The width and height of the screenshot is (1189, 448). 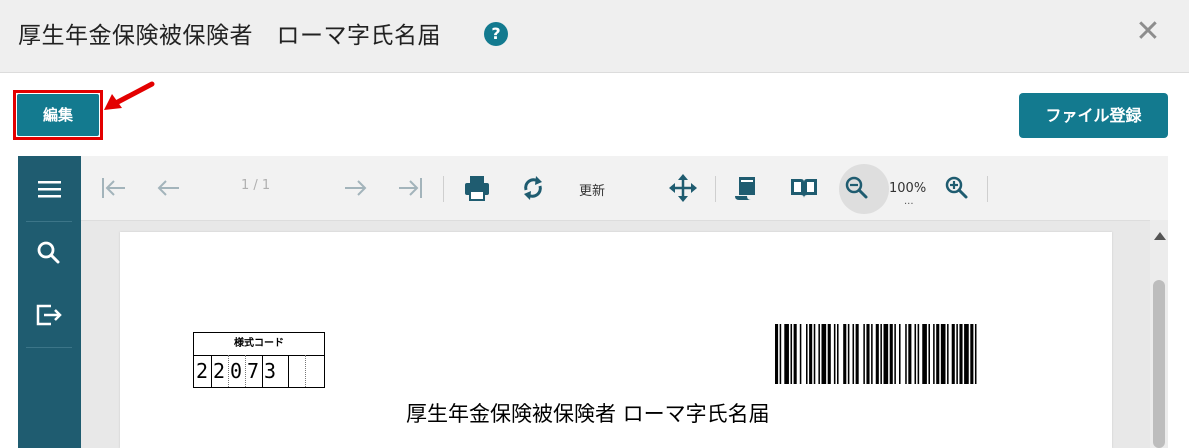 What do you see at coordinates (683, 188) in the screenshot?
I see `pan-icon` at bounding box center [683, 188].